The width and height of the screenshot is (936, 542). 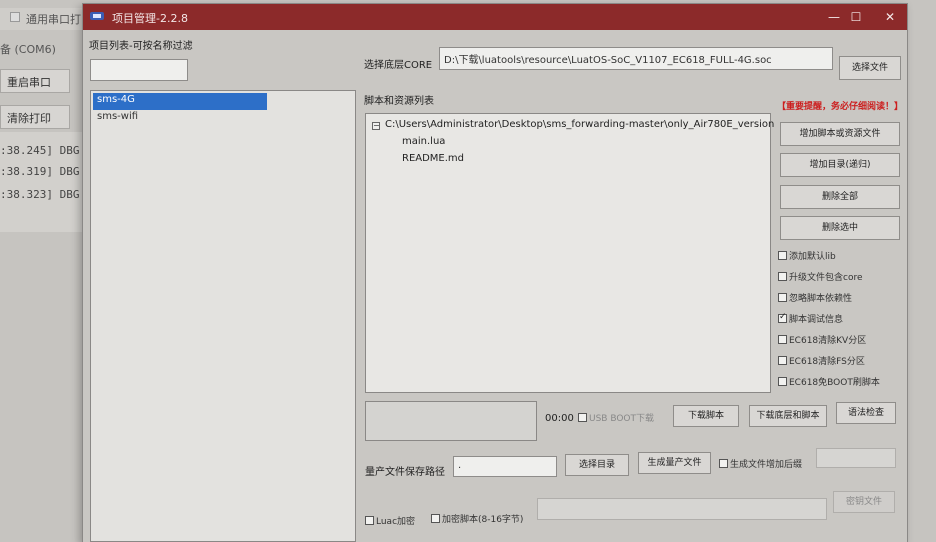 What do you see at coordinates (870, 68) in the screenshot?
I see `choose-core-file-button: 选择文件` at bounding box center [870, 68].